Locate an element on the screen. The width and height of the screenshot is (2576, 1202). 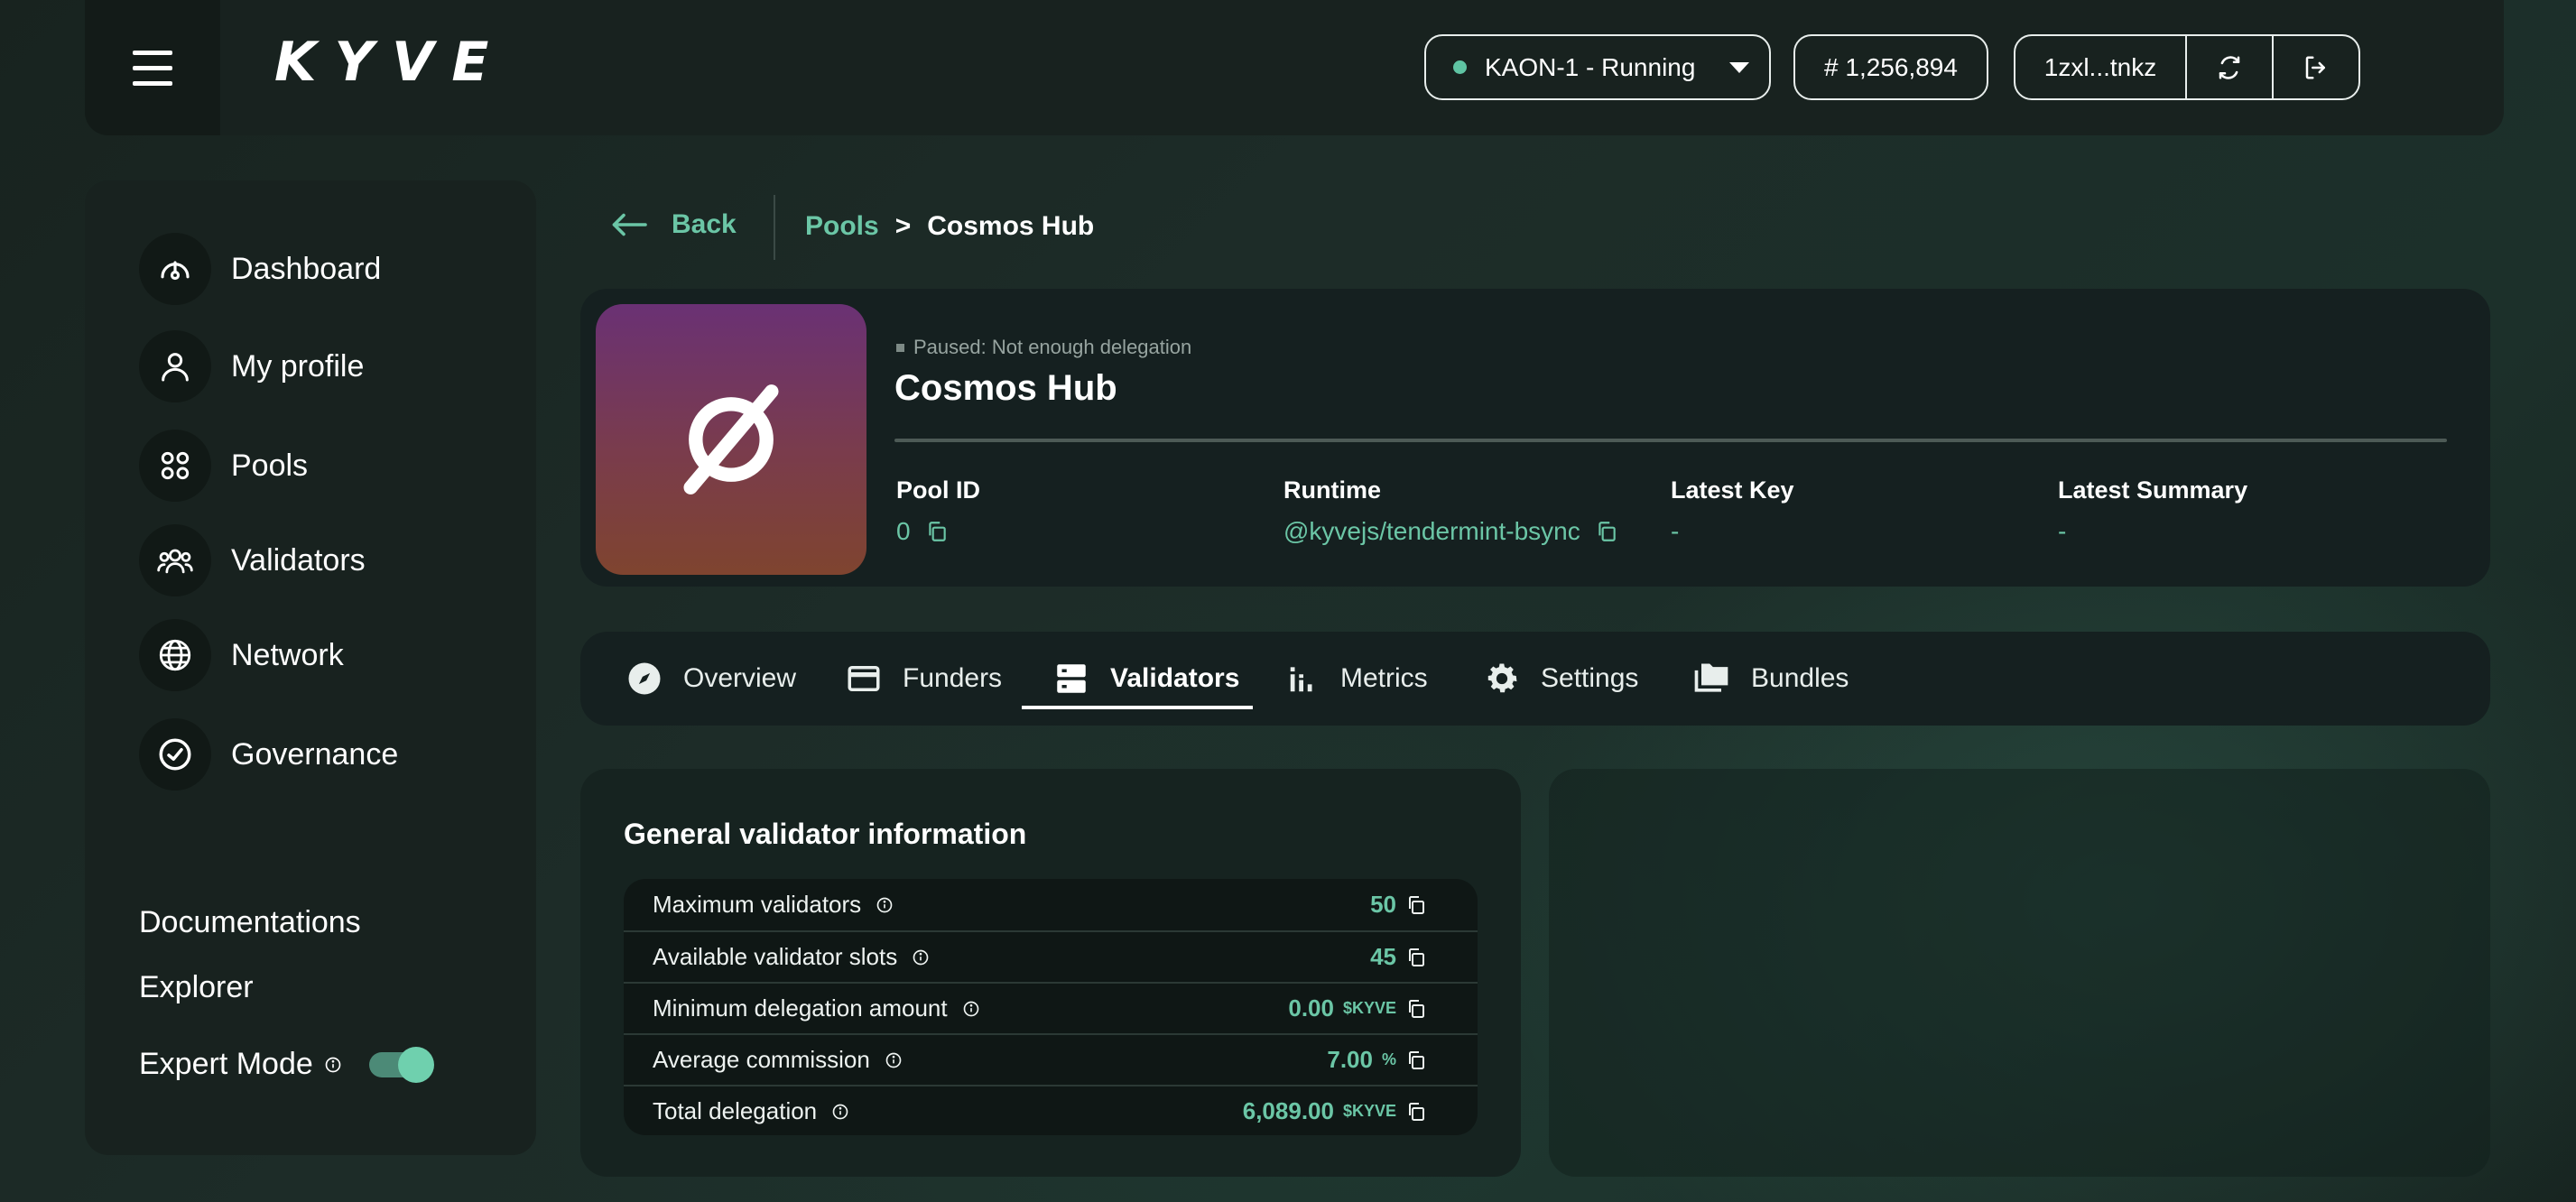
pool-id-value: 0 is located at coordinates (904, 531).